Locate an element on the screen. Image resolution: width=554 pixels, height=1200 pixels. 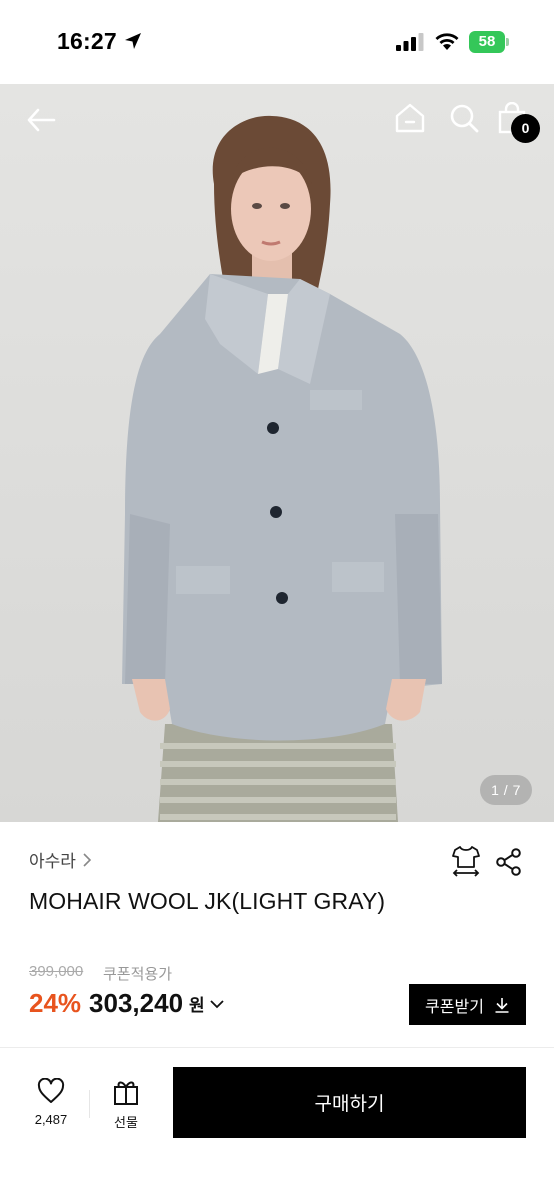
wifi-icon is located at coordinates (447, 41).